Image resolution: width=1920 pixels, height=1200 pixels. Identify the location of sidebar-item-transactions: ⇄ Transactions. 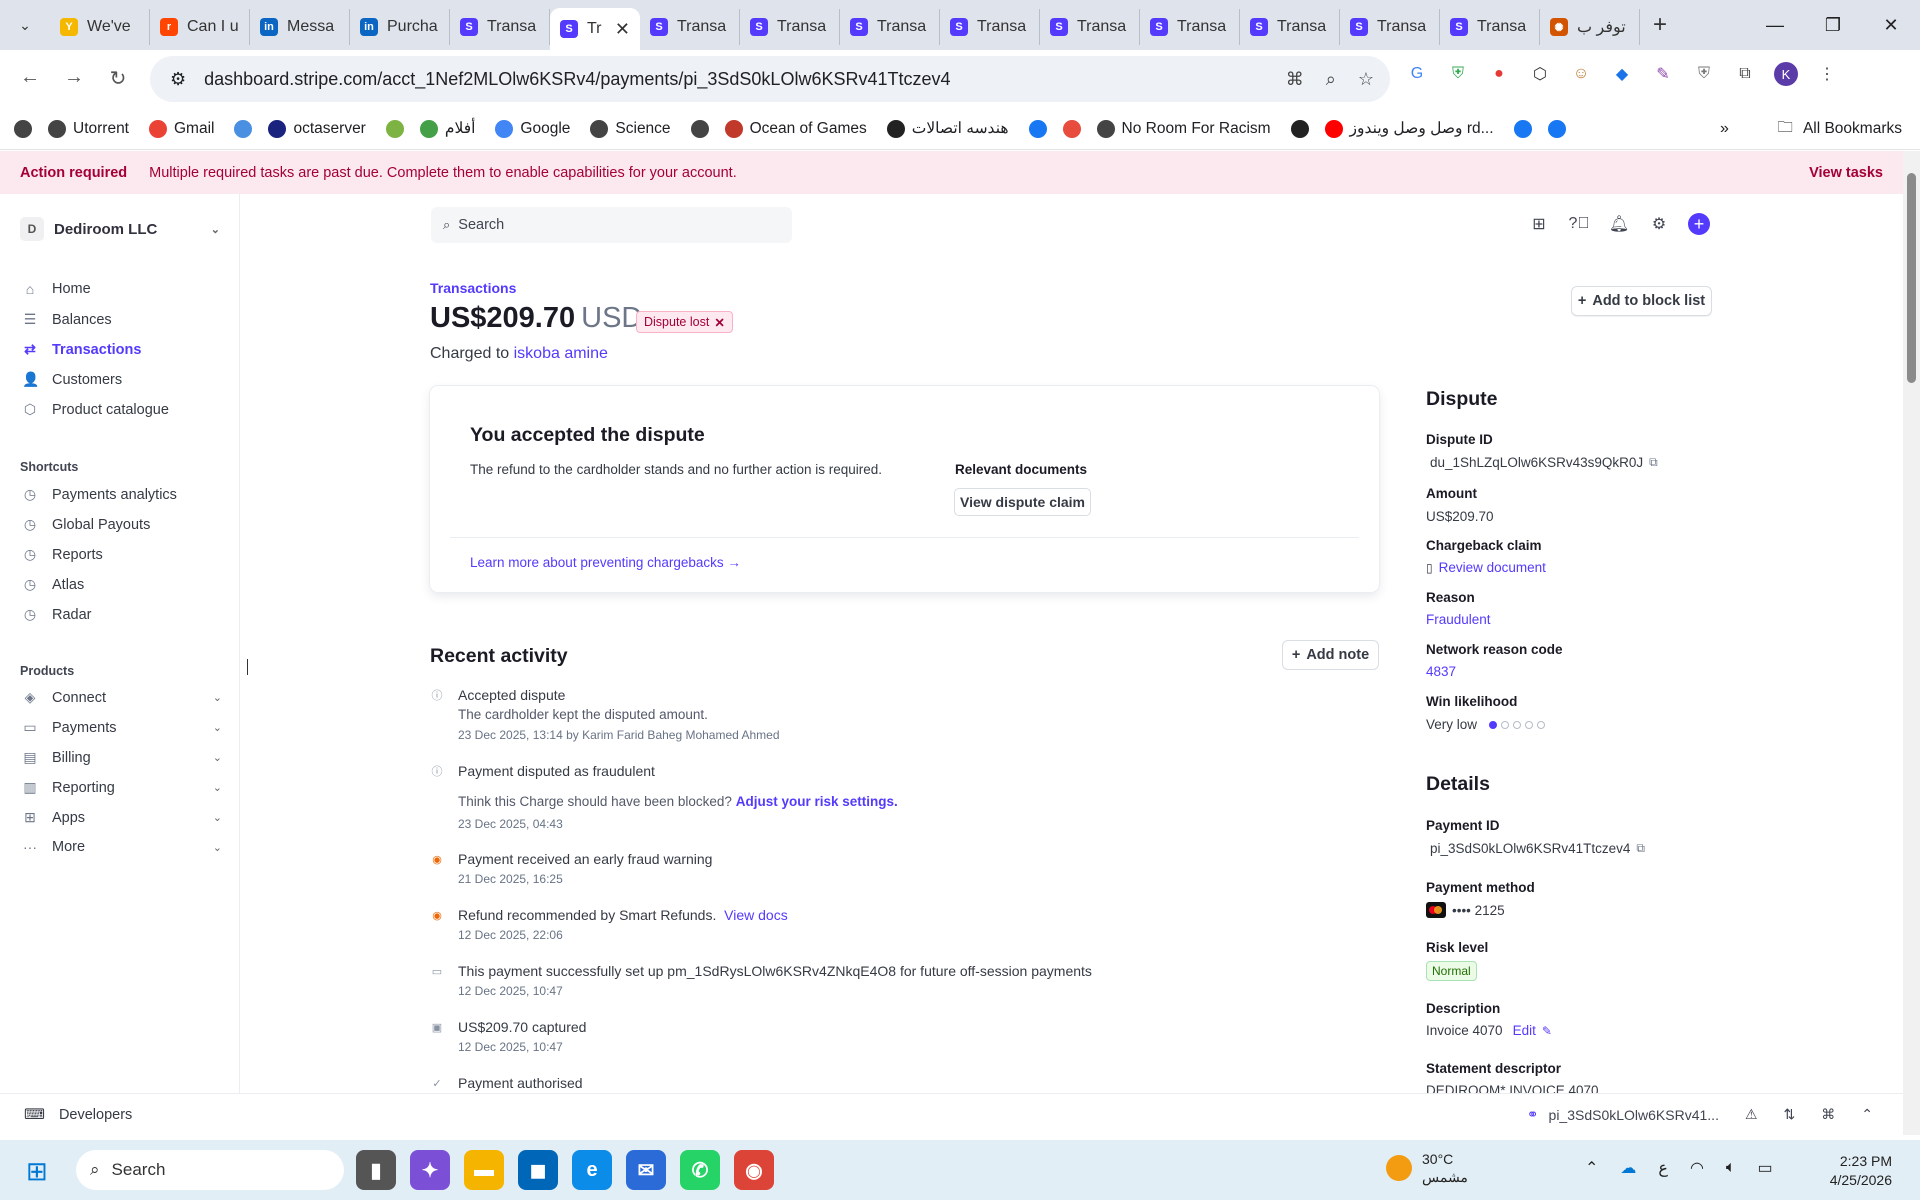
(122, 349).